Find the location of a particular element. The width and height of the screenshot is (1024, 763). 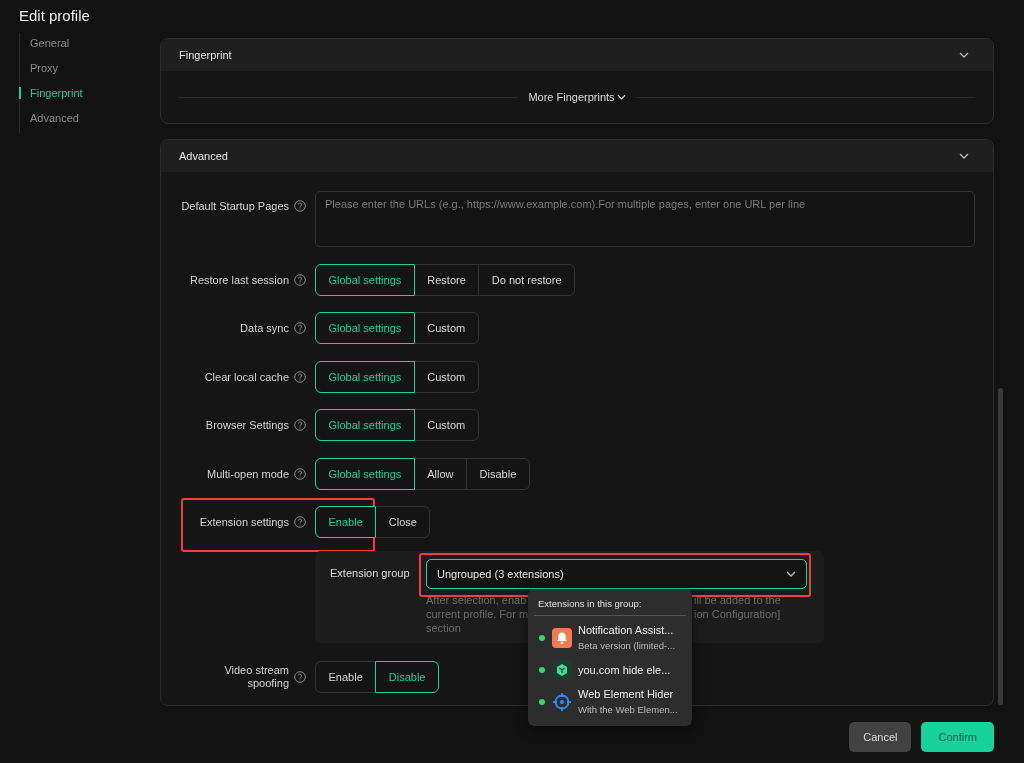

extension-group-select: Ungrouped (3 extensions) is located at coordinates (616, 573).